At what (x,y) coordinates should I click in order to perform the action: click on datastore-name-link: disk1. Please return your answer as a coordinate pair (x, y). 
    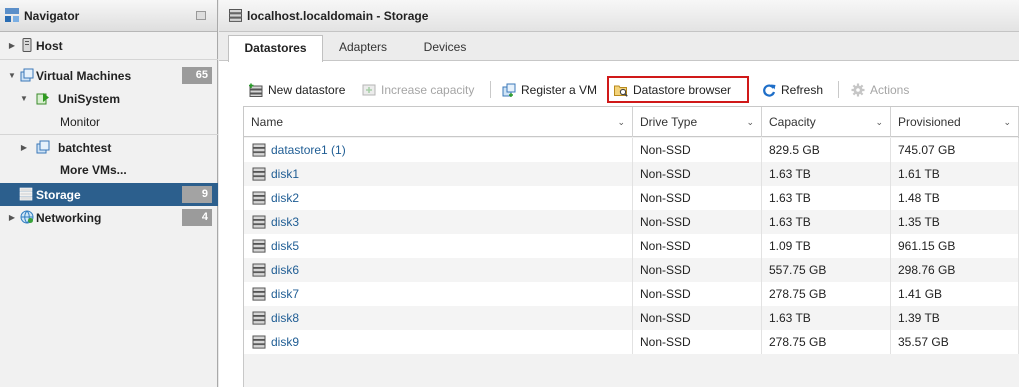
    Looking at the image, I should click on (438, 174).